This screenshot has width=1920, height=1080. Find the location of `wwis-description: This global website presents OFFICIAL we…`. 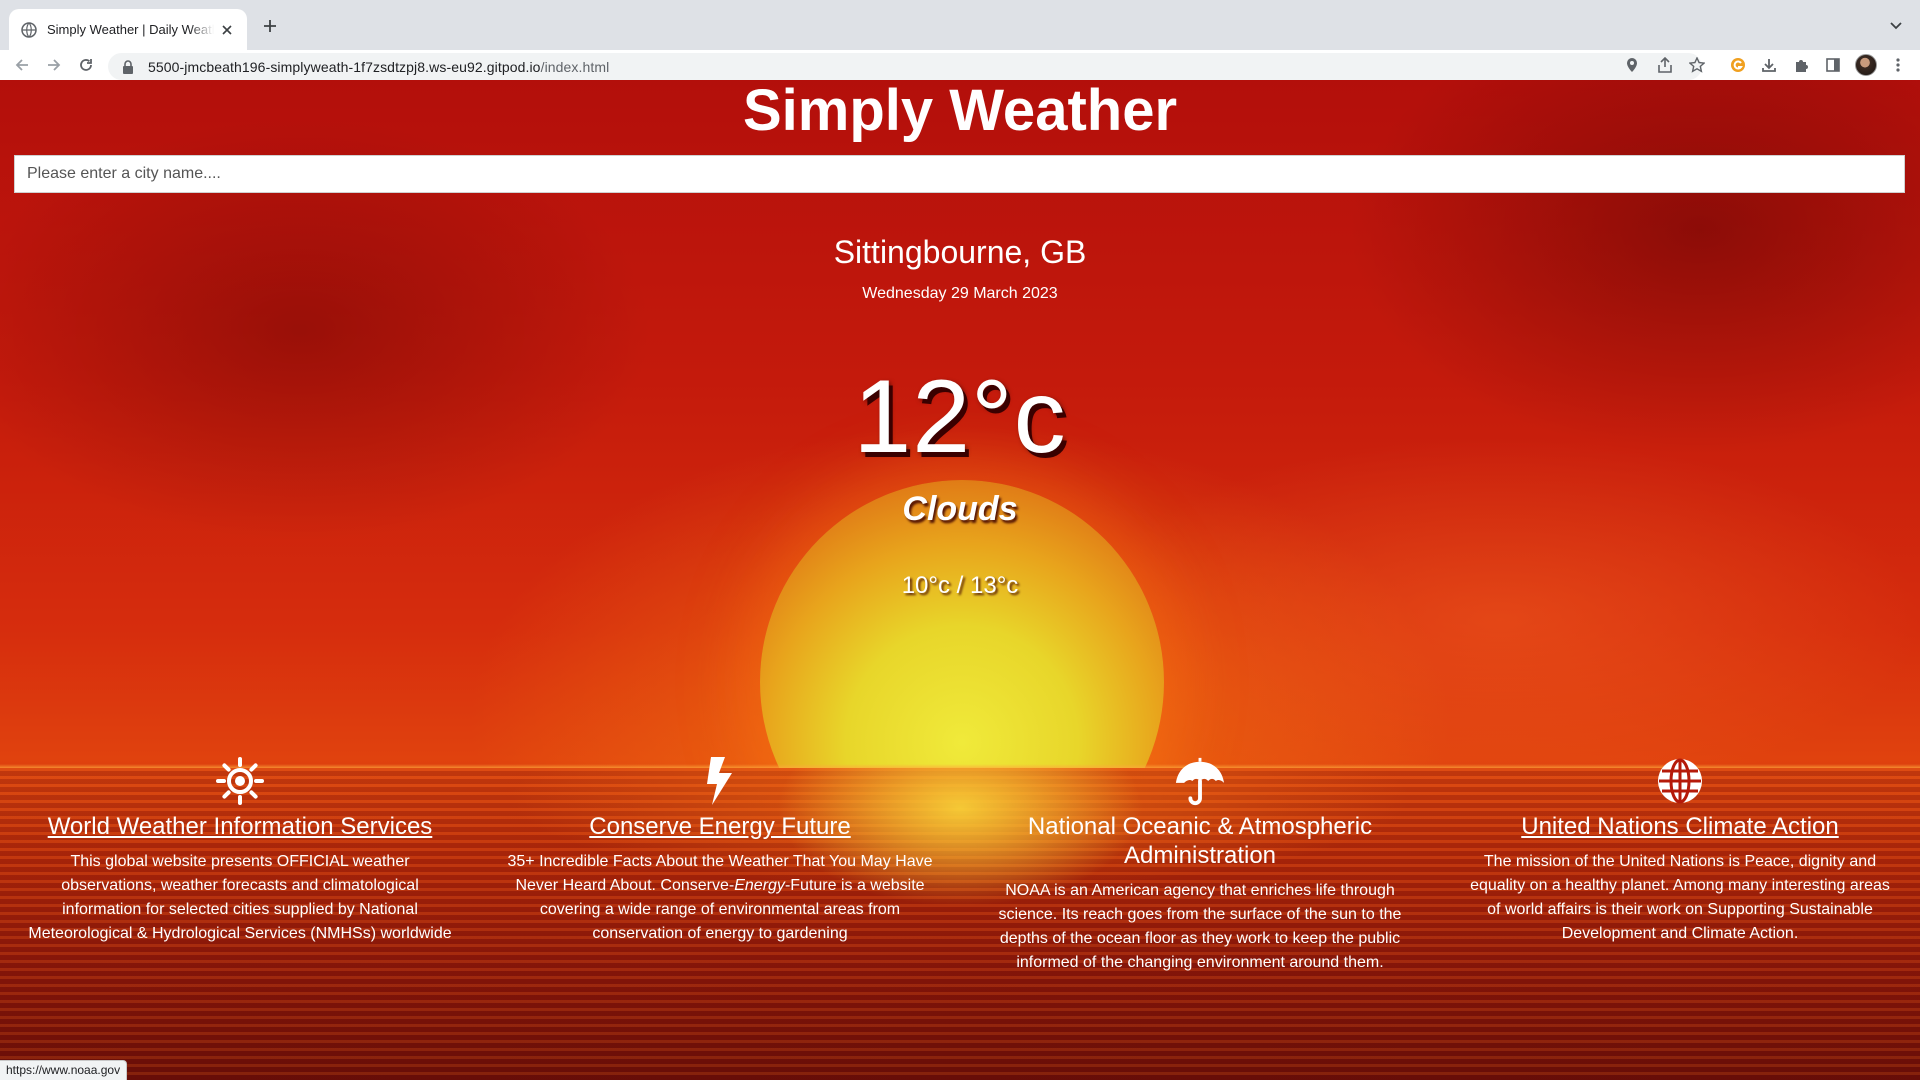

wwis-description: This global website presents OFFICIAL we… is located at coordinates (240, 897).